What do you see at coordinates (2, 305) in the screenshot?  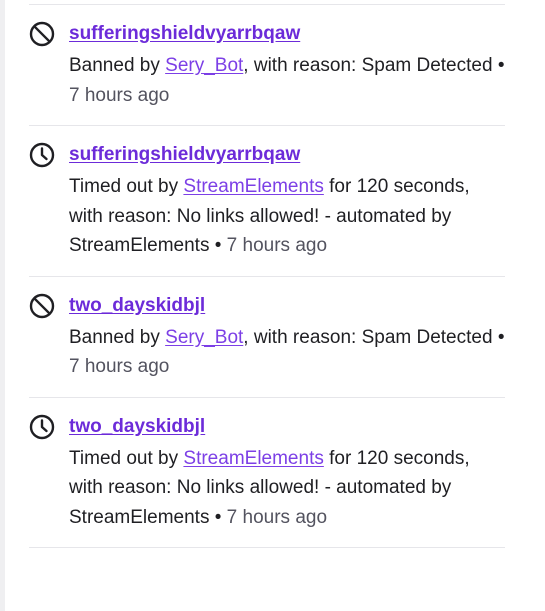 I see `panel-left-border` at bounding box center [2, 305].